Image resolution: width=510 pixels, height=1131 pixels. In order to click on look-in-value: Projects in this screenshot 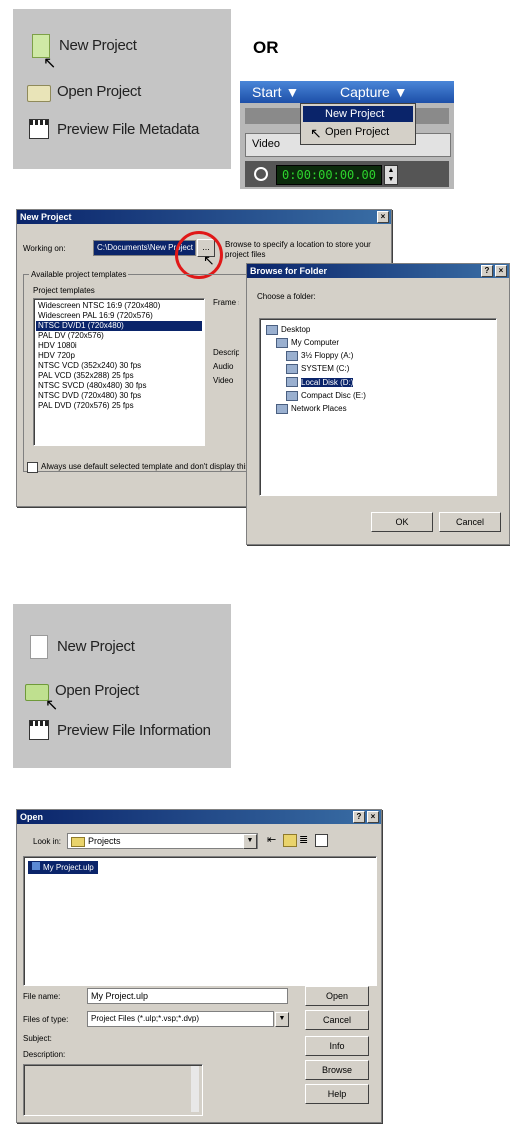, I will do `click(104, 841)`.